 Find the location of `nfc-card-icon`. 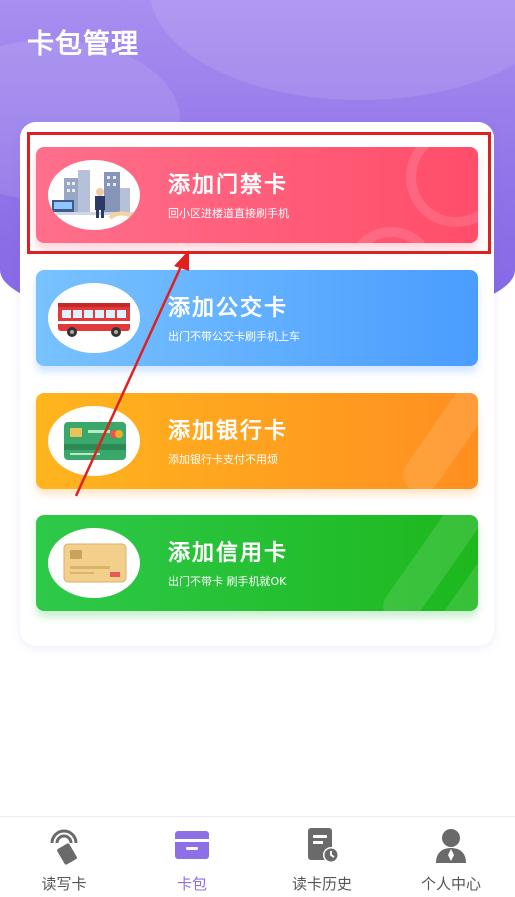

nfc-card-icon is located at coordinates (64, 845).